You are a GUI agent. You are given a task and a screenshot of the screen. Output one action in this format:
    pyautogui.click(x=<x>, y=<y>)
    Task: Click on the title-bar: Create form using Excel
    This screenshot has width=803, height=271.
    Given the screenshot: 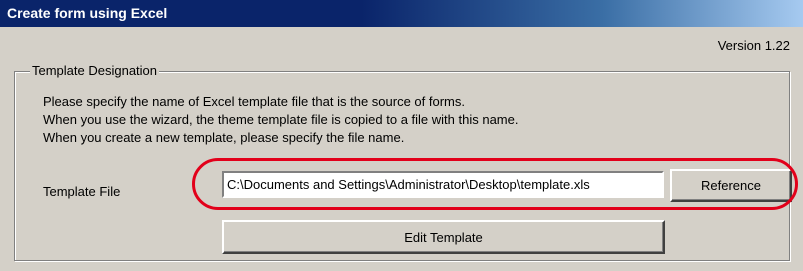 What is the action you would take?
    pyautogui.click(x=401, y=13)
    